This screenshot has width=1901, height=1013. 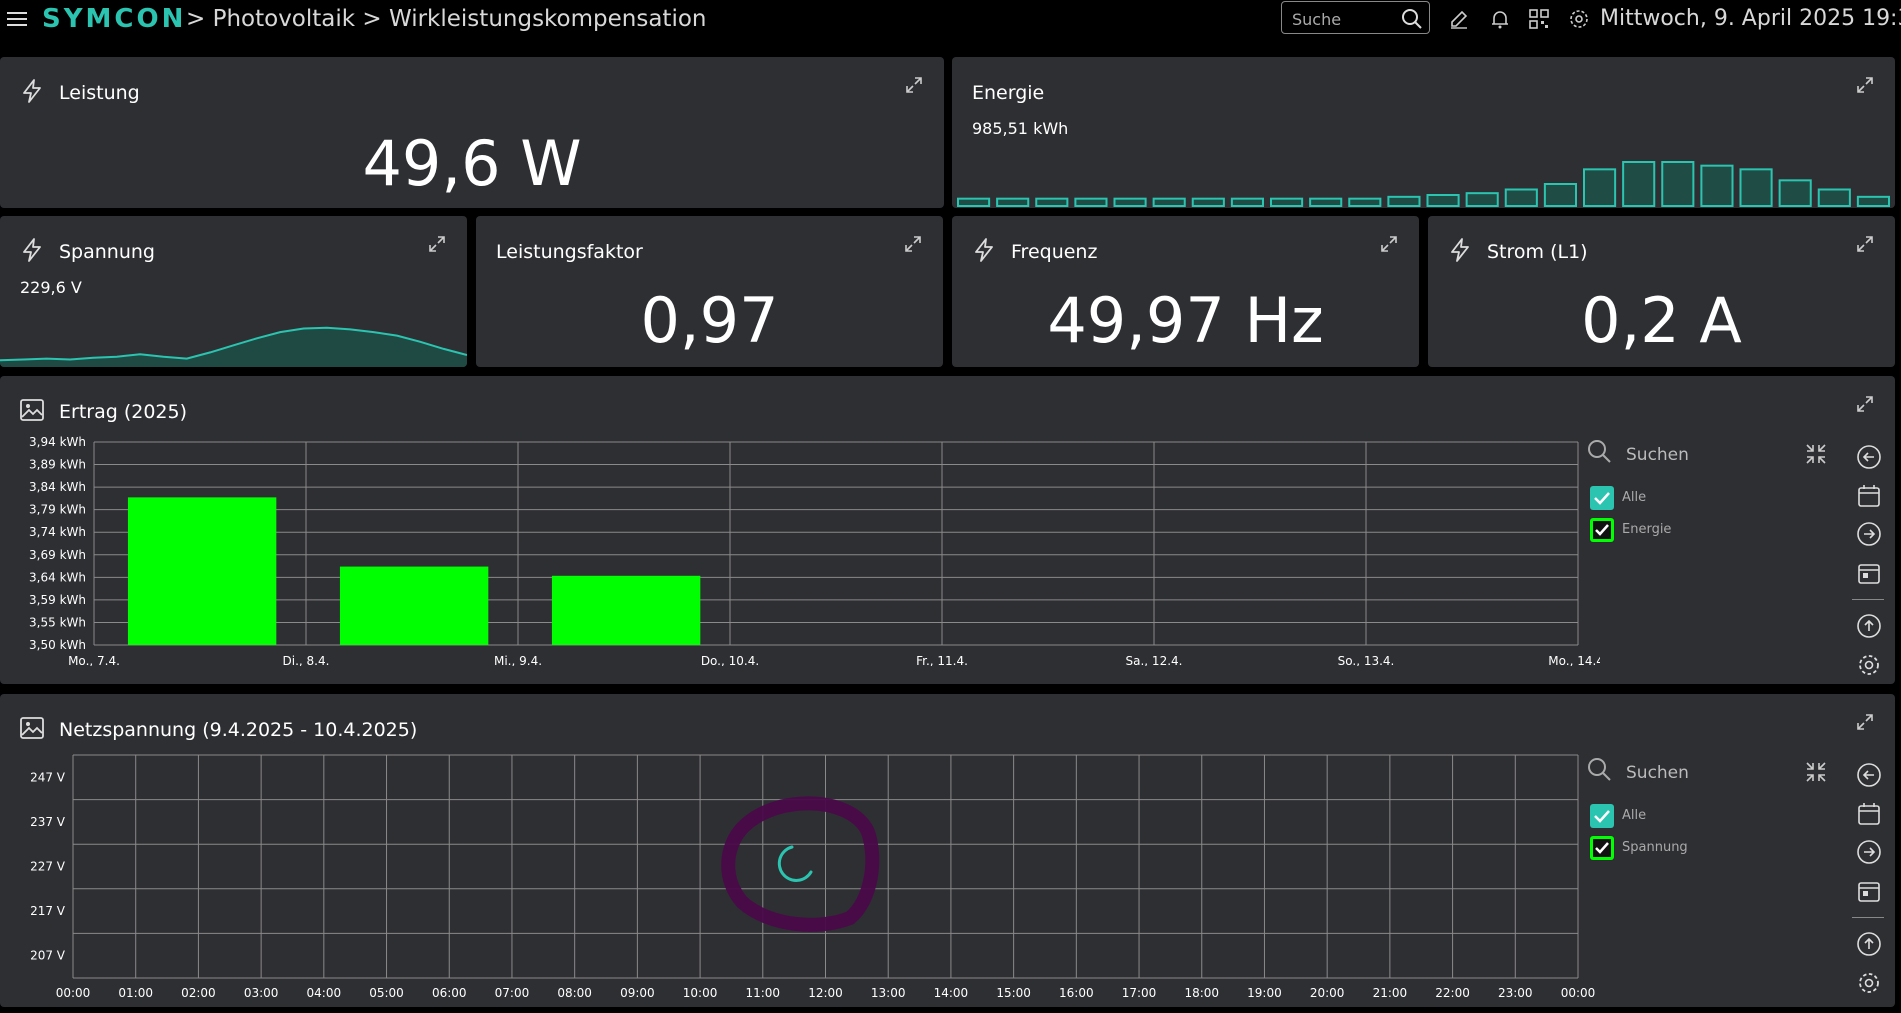 I want to click on chart-title: Ertrag (2025), so click(x=123, y=412).